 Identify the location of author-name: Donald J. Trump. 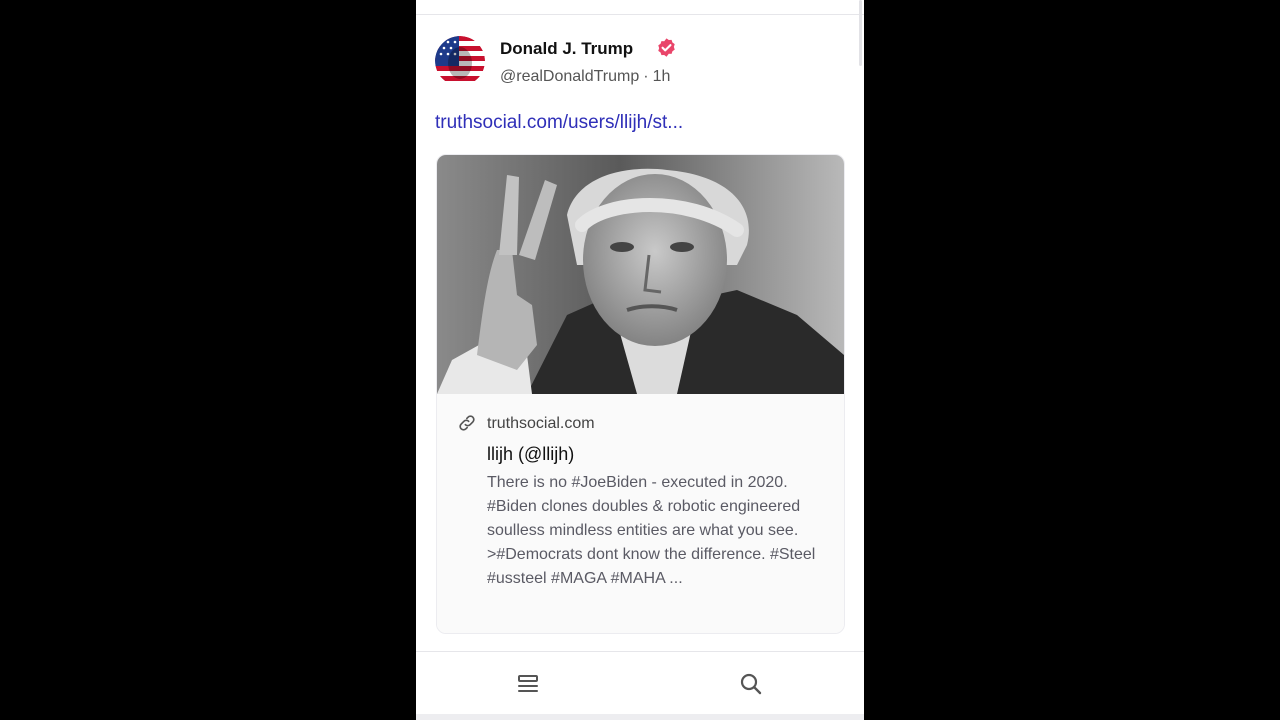
(566, 49).